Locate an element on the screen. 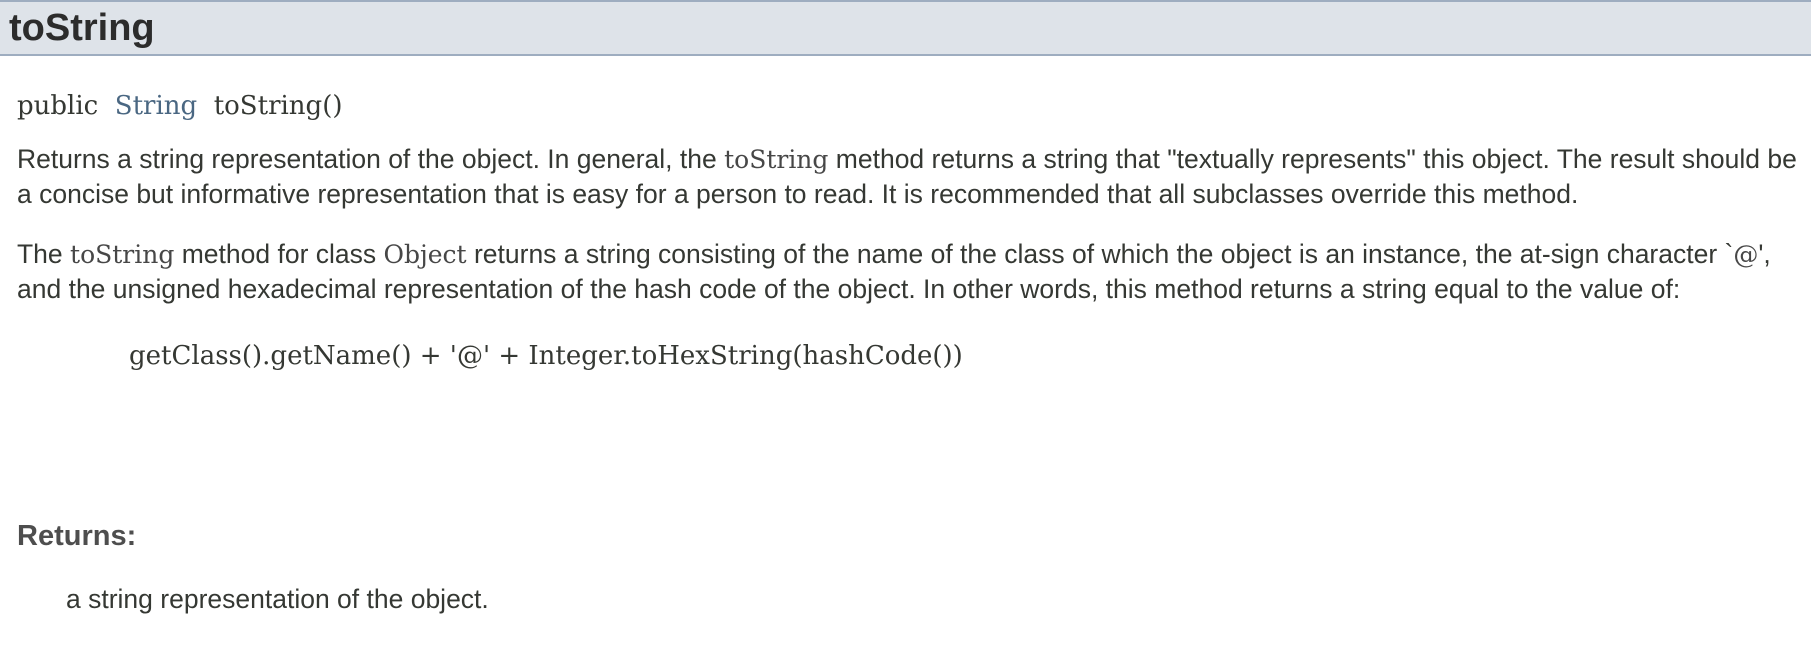 This screenshot has height=651, width=1811. returns-label: Returns: is located at coordinates (77, 536).